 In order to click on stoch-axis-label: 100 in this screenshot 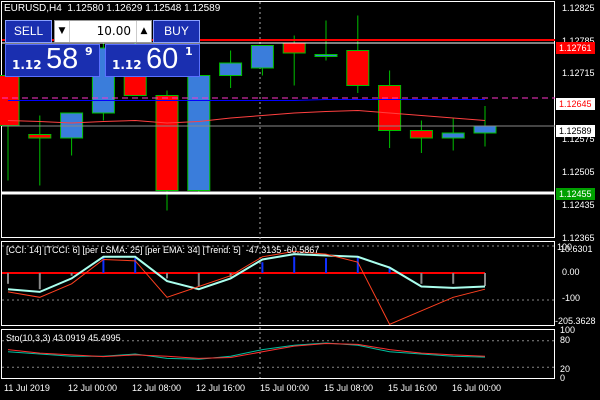, I will do `click(568, 330)`.